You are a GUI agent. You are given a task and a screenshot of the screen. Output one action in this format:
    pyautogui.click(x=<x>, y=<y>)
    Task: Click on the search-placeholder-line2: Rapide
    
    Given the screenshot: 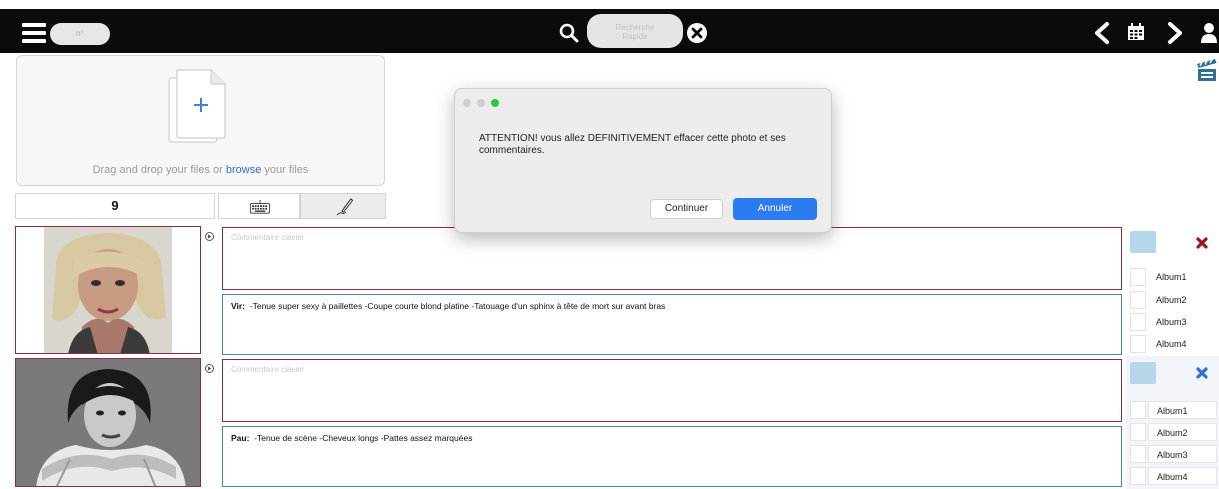 What is the action you would take?
    pyautogui.click(x=635, y=36)
    